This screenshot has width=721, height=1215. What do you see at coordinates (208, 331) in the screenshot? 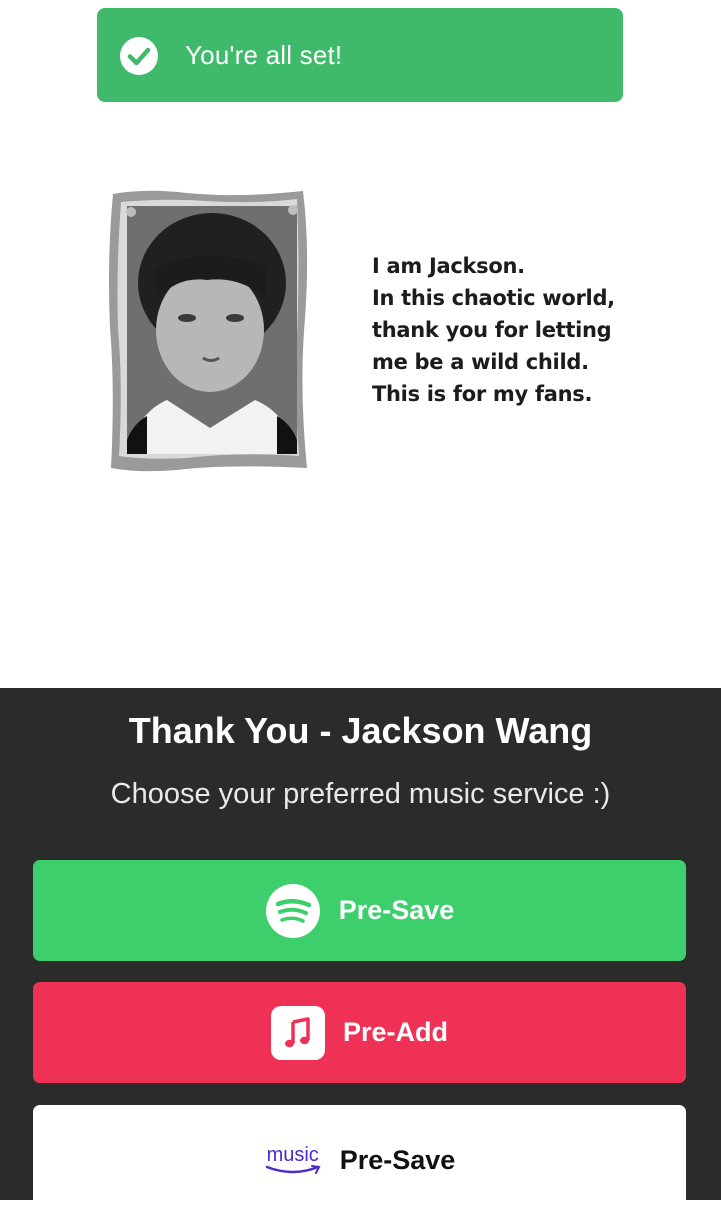
I see `childhood-photo` at bounding box center [208, 331].